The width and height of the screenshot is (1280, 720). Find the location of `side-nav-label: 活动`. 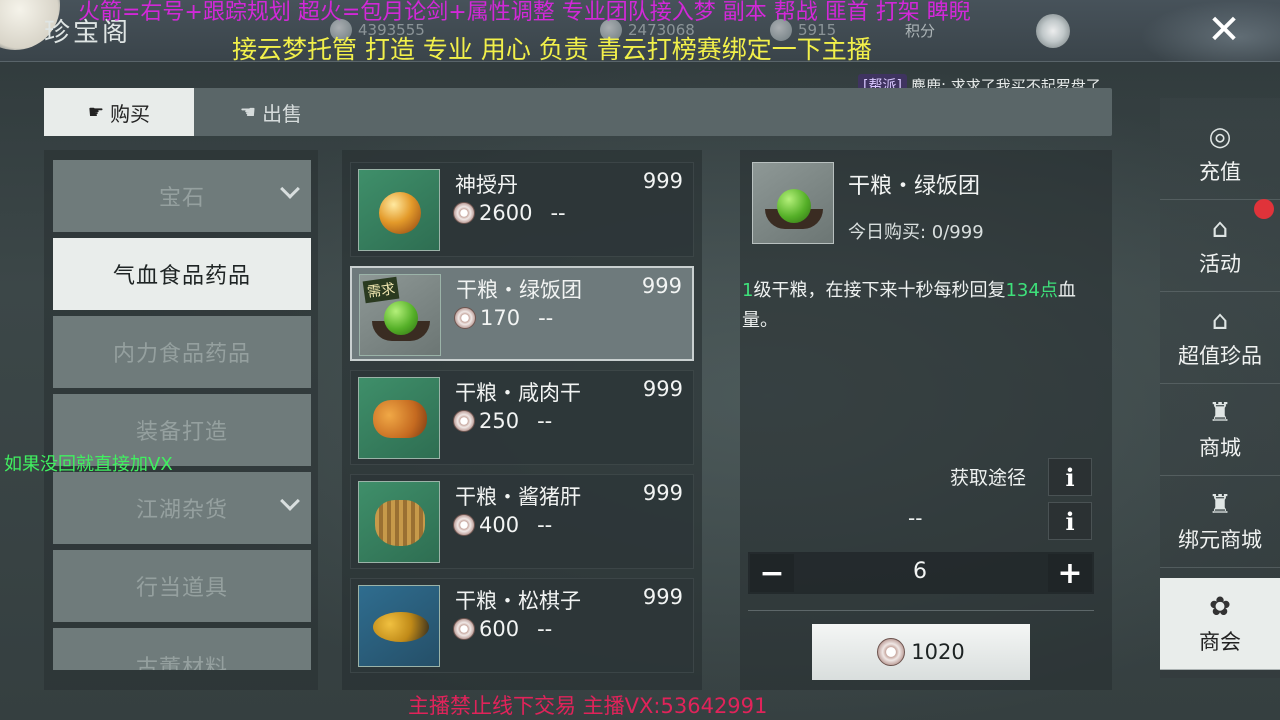

side-nav-label: 活动 is located at coordinates (1220, 263).